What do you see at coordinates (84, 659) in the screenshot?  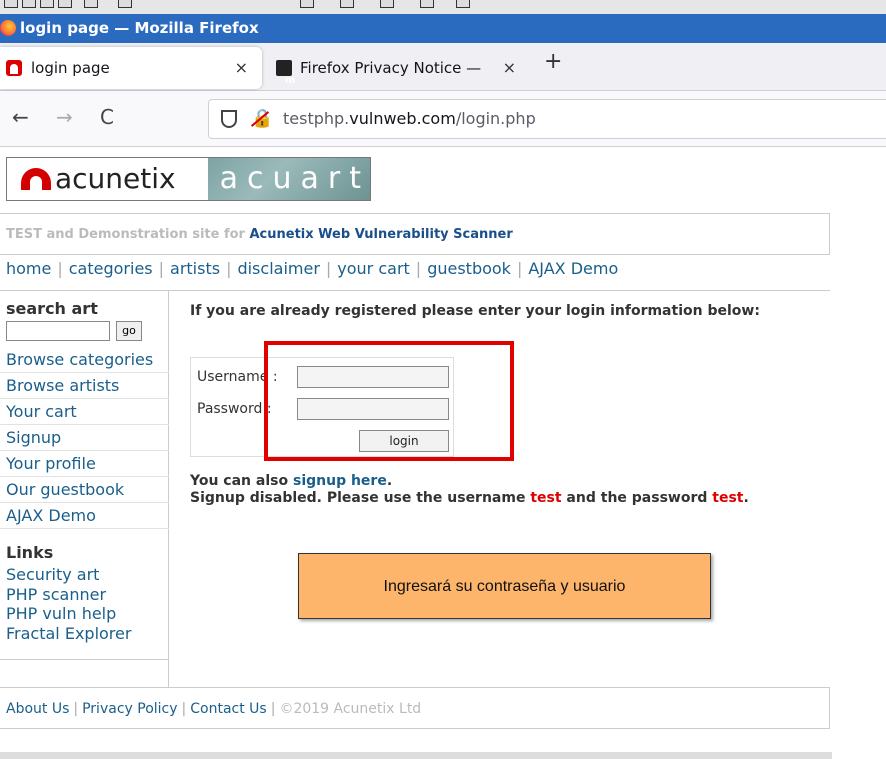 I see `sidebar-divider` at bounding box center [84, 659].